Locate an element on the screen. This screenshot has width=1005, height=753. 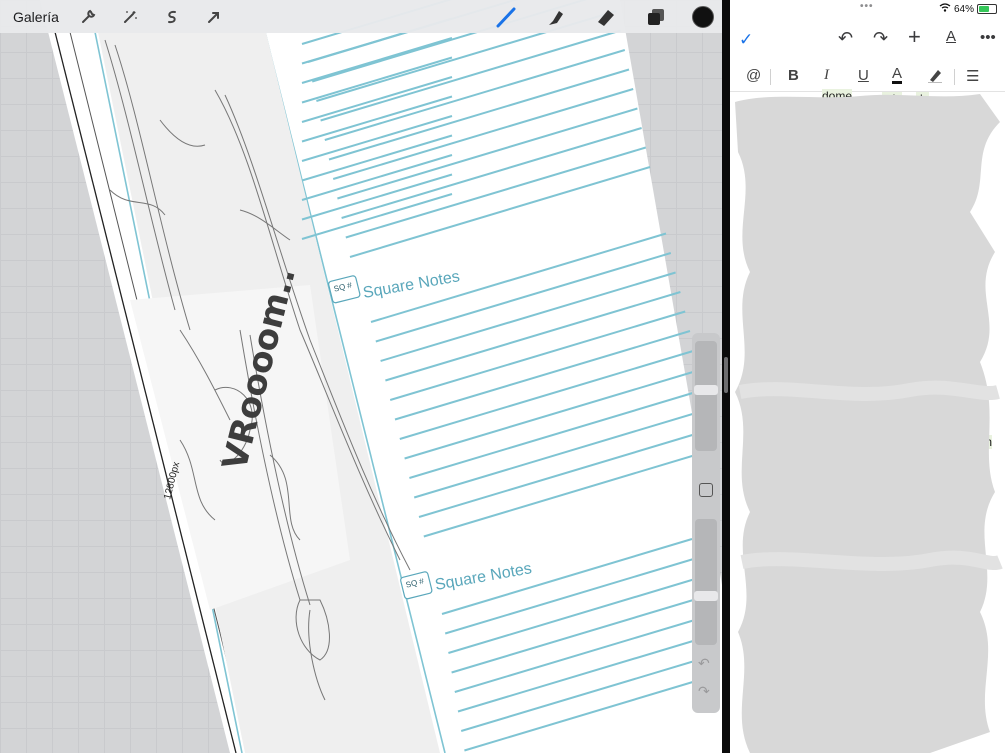
multitask-dots: ••• is located at coordinates (867, 6).